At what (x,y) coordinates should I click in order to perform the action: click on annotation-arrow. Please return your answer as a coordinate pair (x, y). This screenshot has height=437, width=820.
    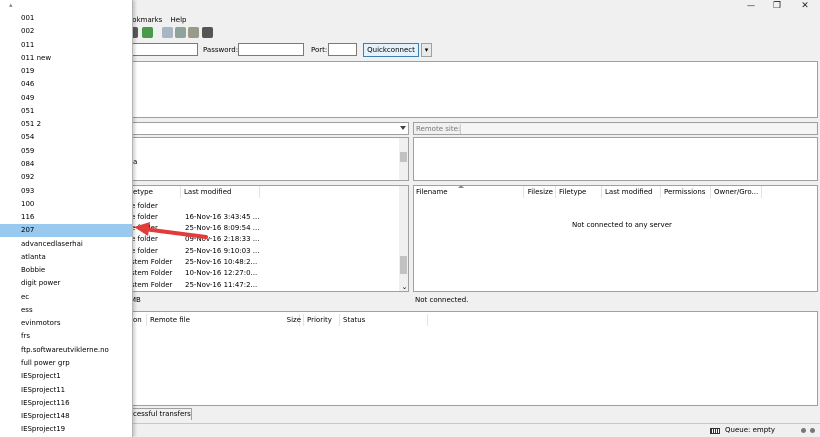
    Looking at the image, I should click on (171, 230).